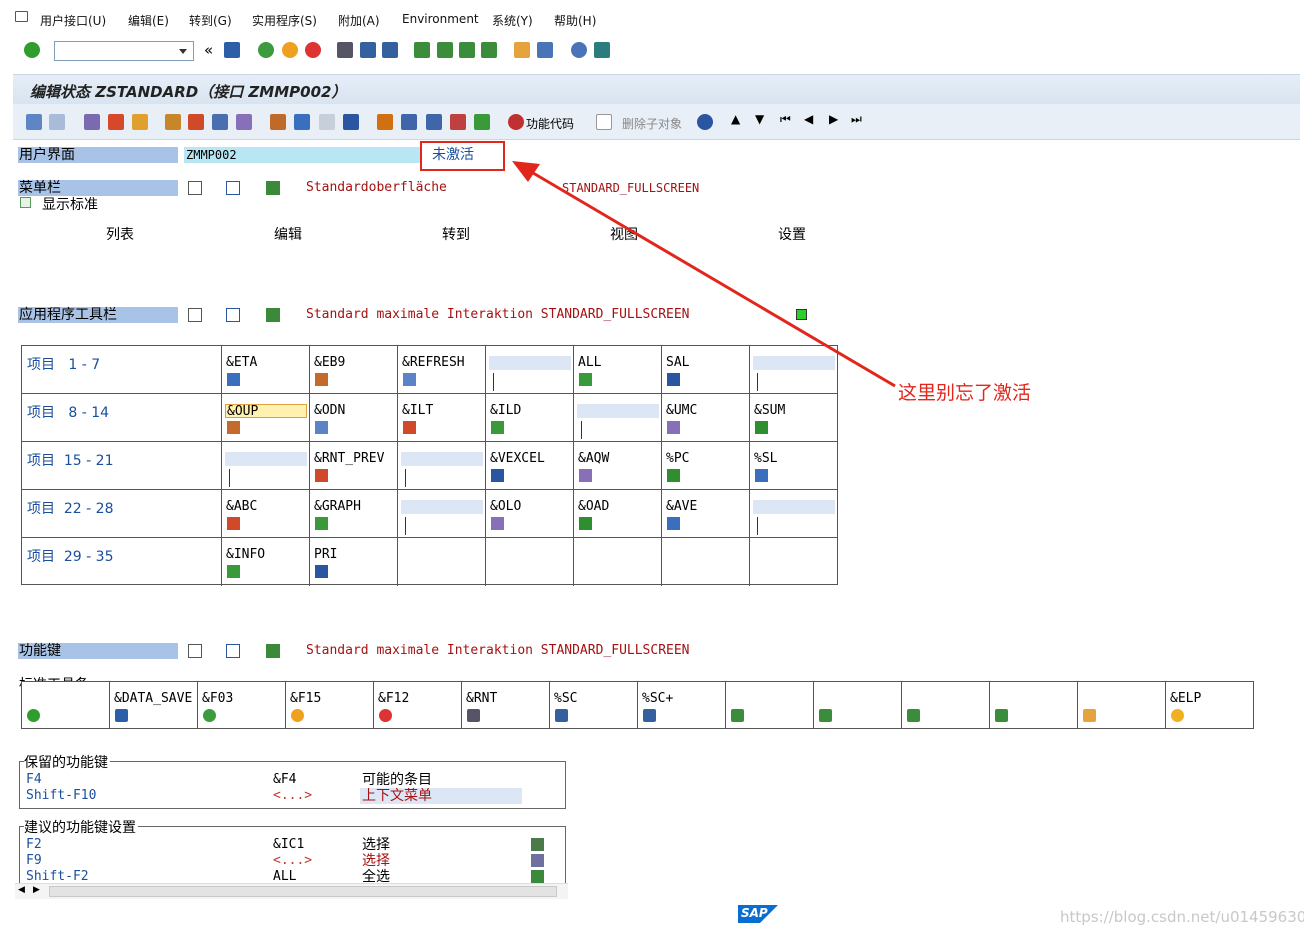 Image resolution: width=1304 pixels, height=934 pixels. I want to click on annotation-text: 这里别忘了激活, so click(965, 393).